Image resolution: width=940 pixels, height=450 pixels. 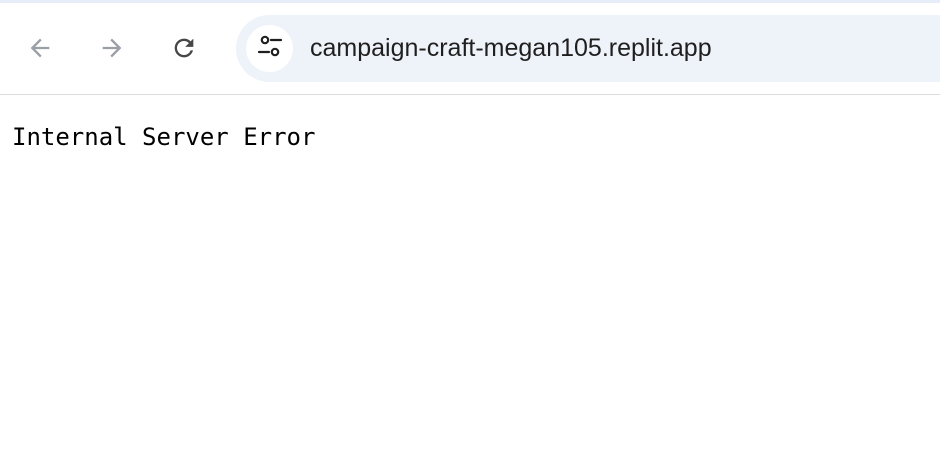 I want to click on arrow-right-icon, so click(x=112, y=48).